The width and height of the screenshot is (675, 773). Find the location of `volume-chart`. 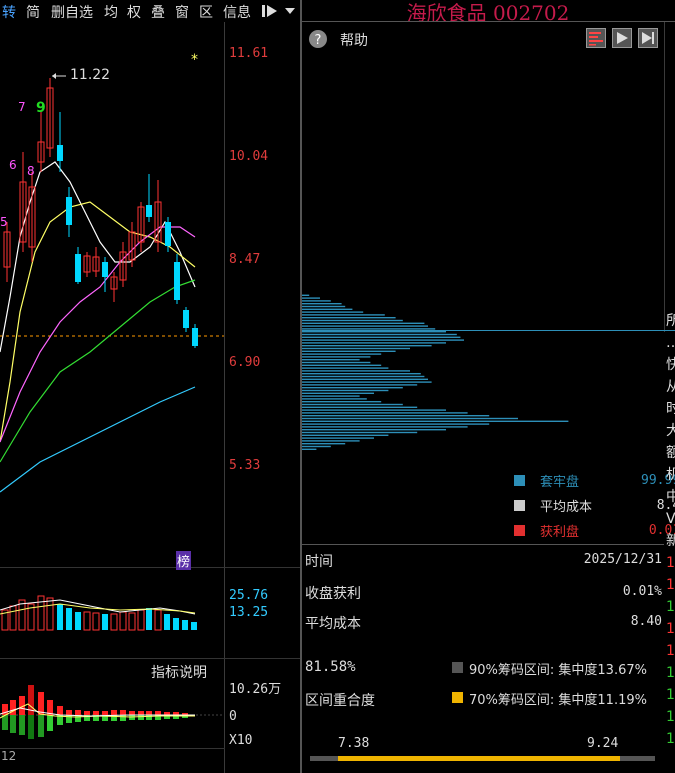

volume-chart is located at coordinates (112, 613).